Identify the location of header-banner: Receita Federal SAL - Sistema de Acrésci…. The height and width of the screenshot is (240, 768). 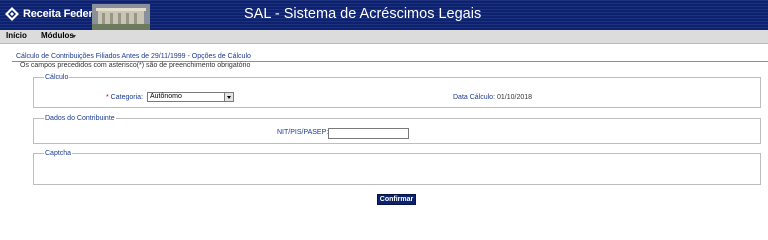
(384, 15).